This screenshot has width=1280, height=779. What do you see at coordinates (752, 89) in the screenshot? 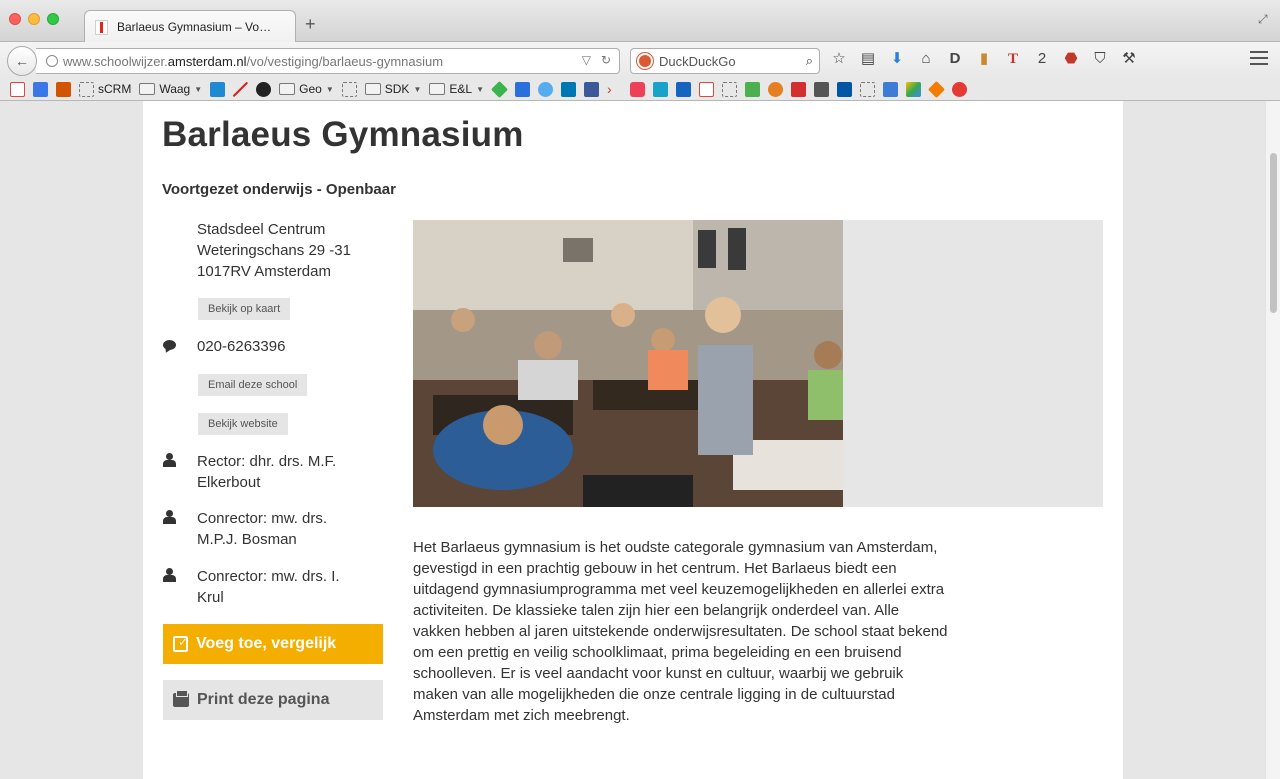
I see `maps-bookmark` at bounding box center [752, 89].